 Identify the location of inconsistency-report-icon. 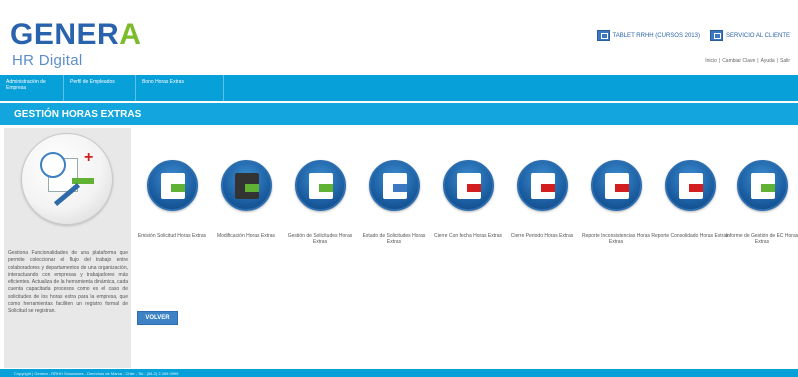
(616, 185).